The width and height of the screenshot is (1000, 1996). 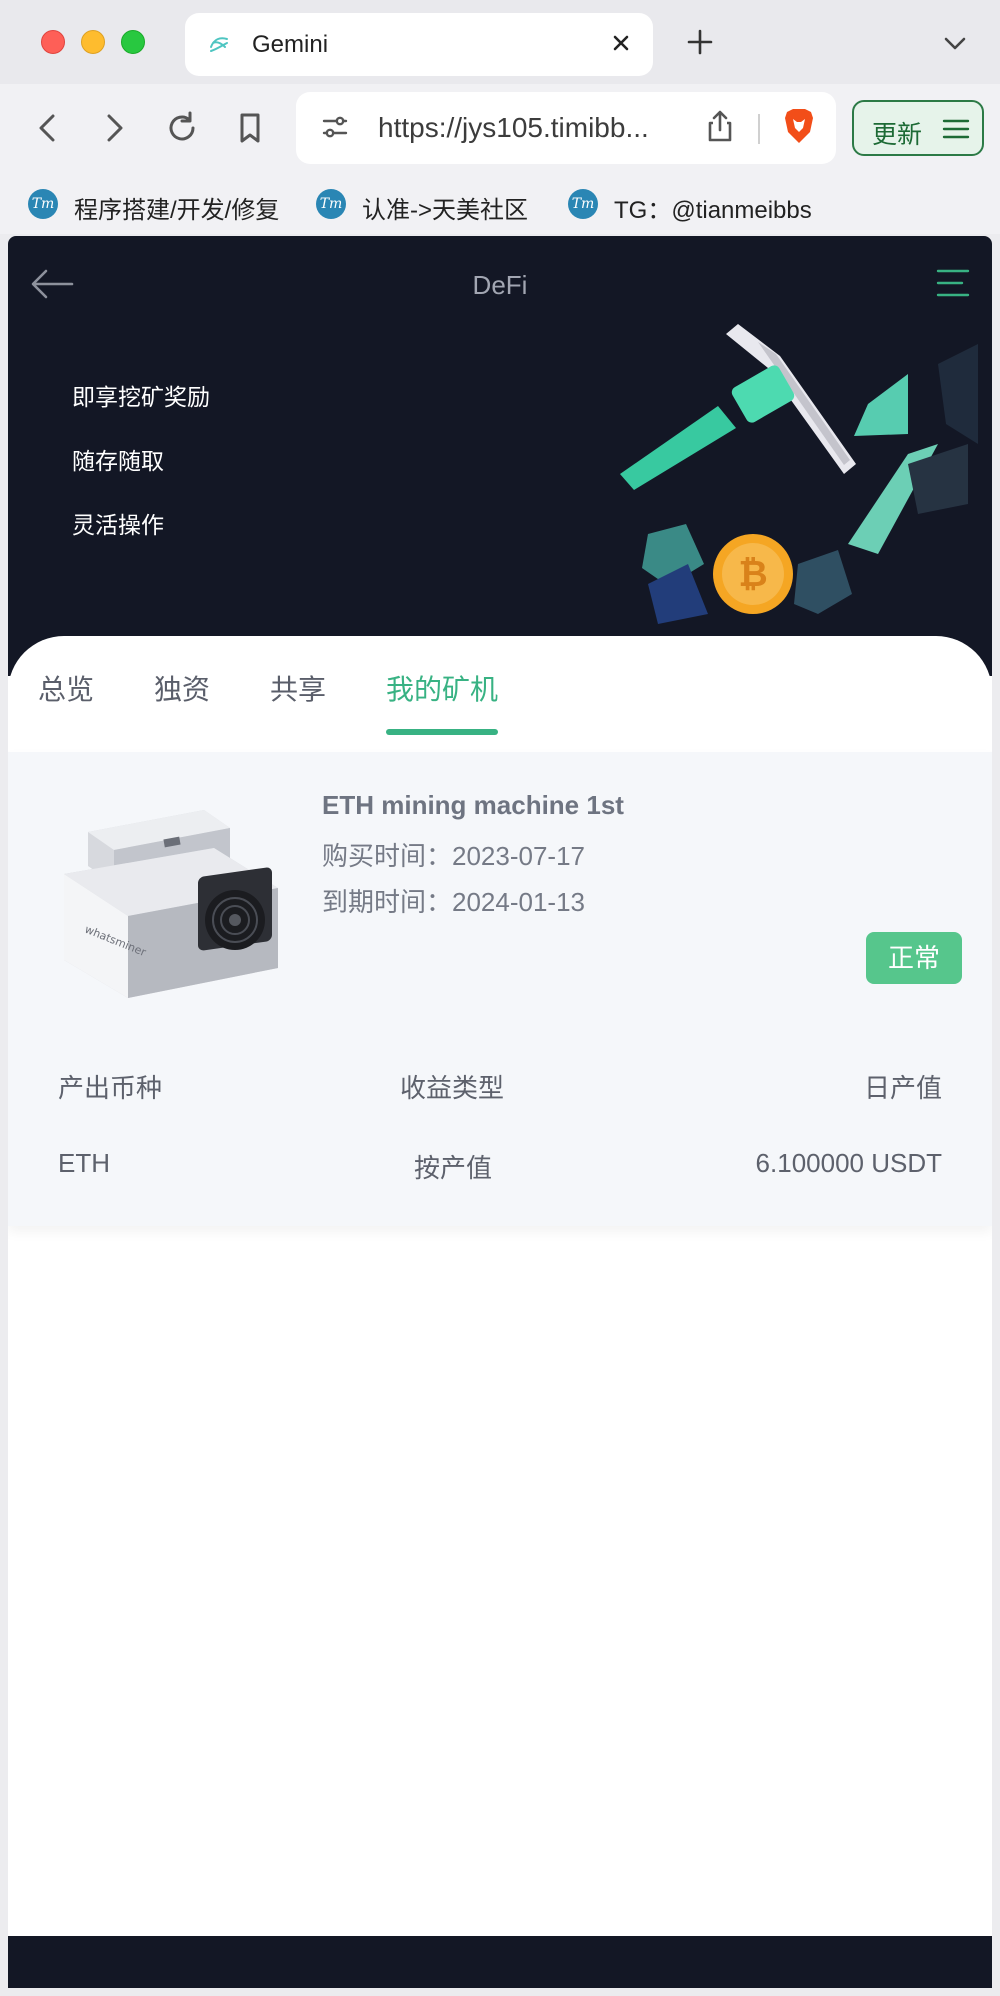 What do you see at coordinates (500, 686) in the screenshot?
I see `segment-tabs: 总览 独资 共享 我的矿机` at bounding box center [500, 686].